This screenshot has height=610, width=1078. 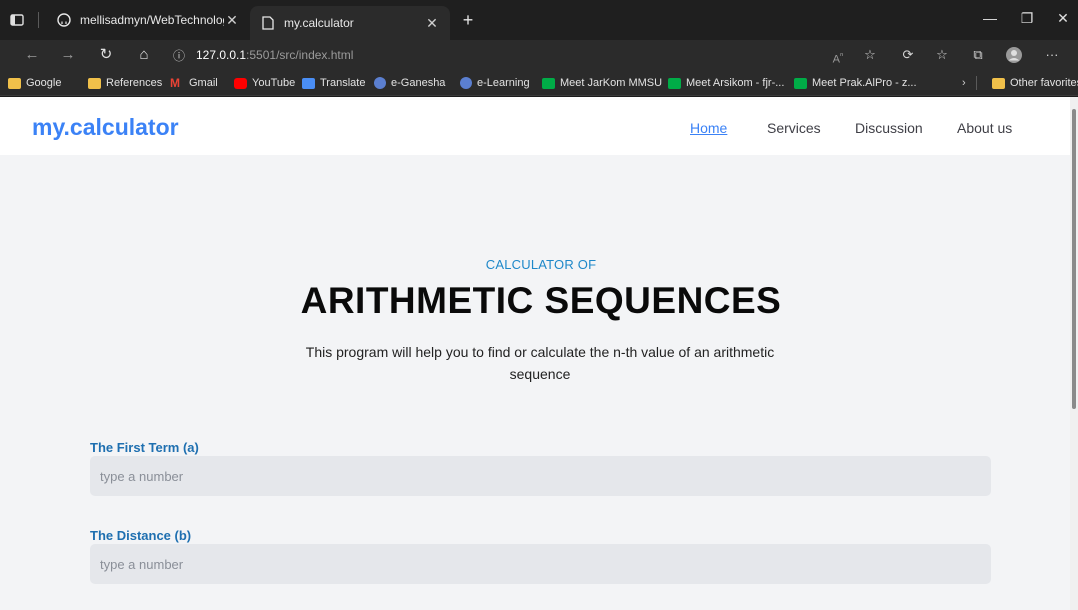 I want to click on profile-icon, so click(x=1014, y=55).